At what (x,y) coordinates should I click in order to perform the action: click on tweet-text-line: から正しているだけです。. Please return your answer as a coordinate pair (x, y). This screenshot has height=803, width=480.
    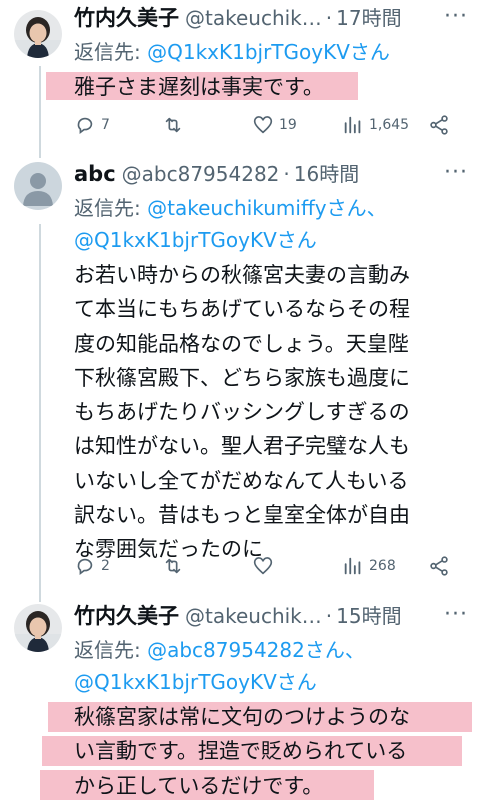
    Looking at the image, I should click on (199, 785).